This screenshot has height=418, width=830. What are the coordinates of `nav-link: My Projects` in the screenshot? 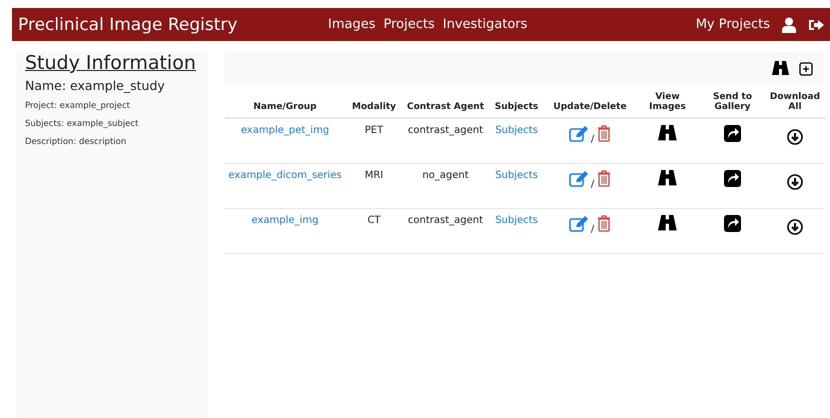 It's located at (733, 24).